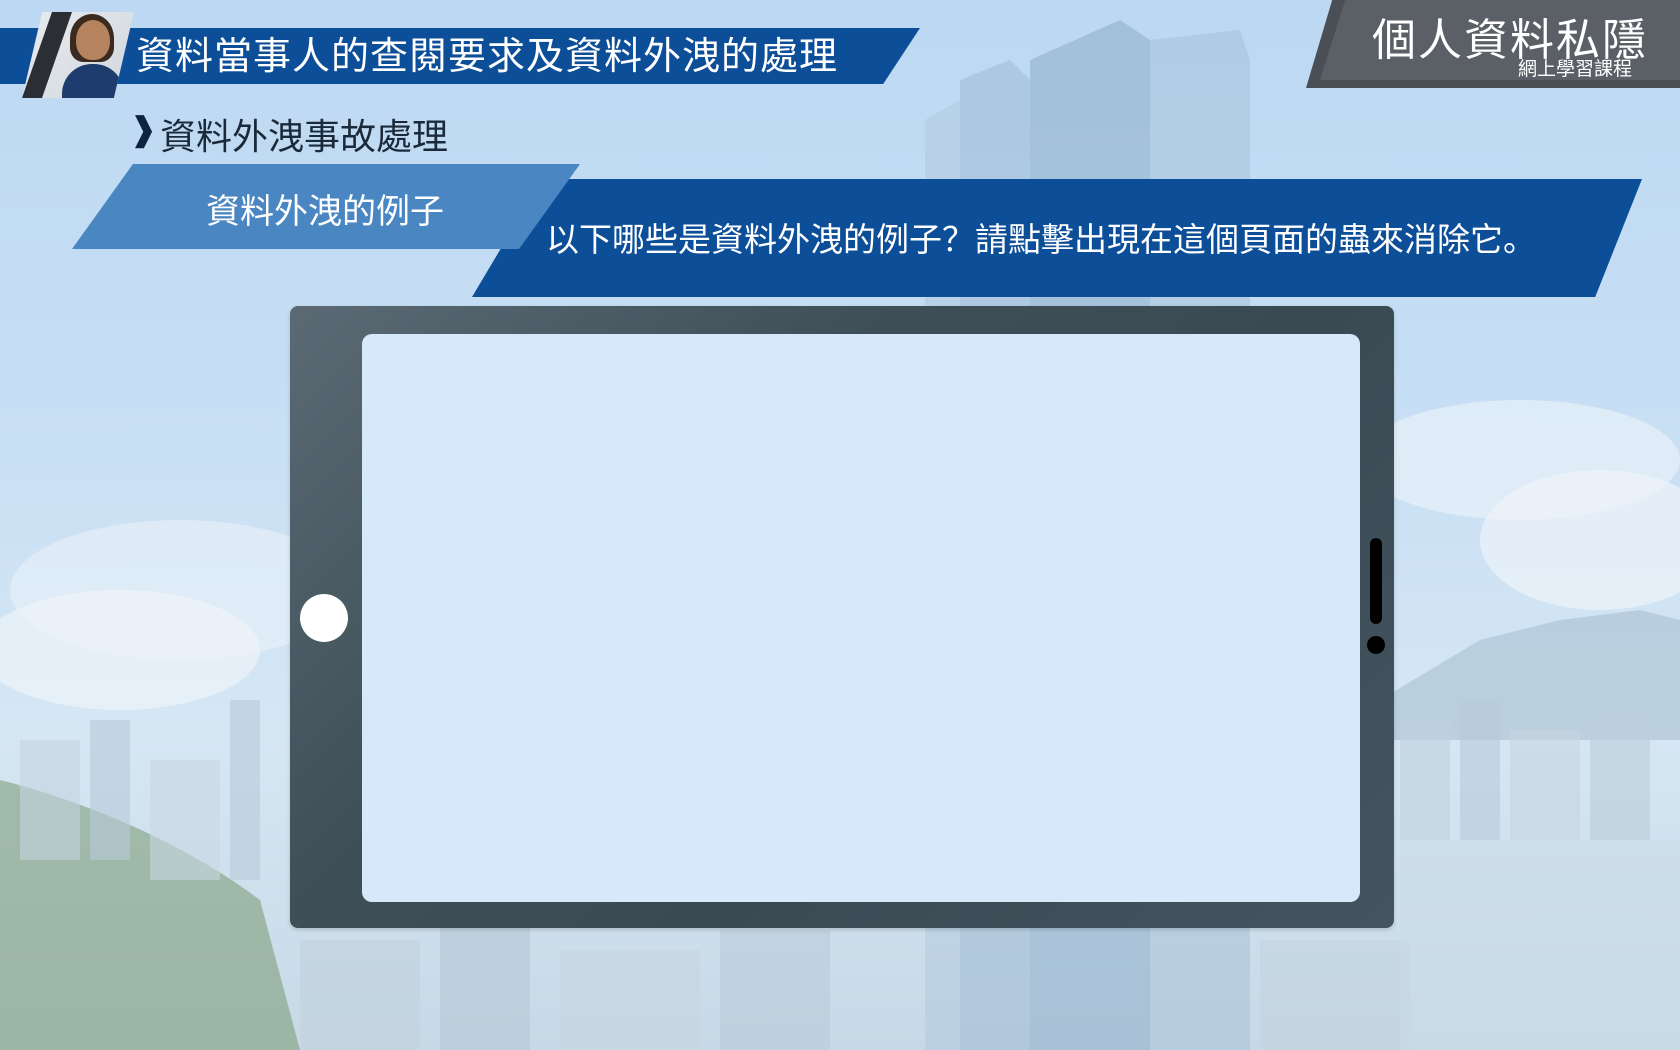 The width and height of the screenshot is (1680, 1050). What do you see at coordinates (93, 40) in the screenshot?
I see `photo-face` at bounding box center [93, 40].